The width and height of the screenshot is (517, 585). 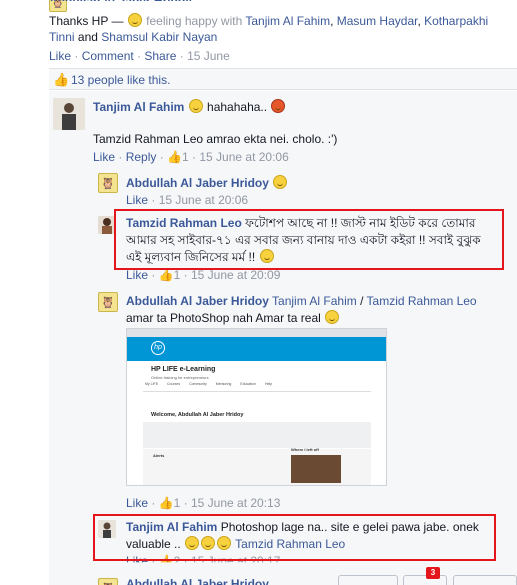 I want to click on mention-tanjim: Tanjim Al Fahim, so click(x=314, y=301).